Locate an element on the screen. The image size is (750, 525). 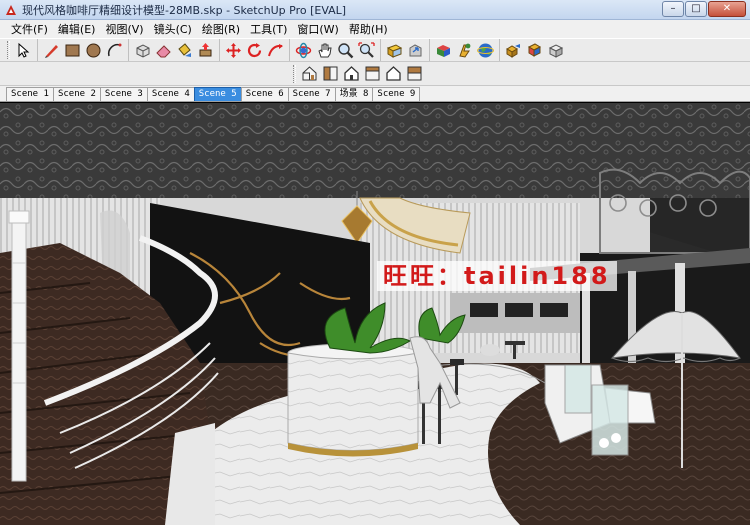
tab-scene-3: Scene 3 is located at coordinates (123, 94).